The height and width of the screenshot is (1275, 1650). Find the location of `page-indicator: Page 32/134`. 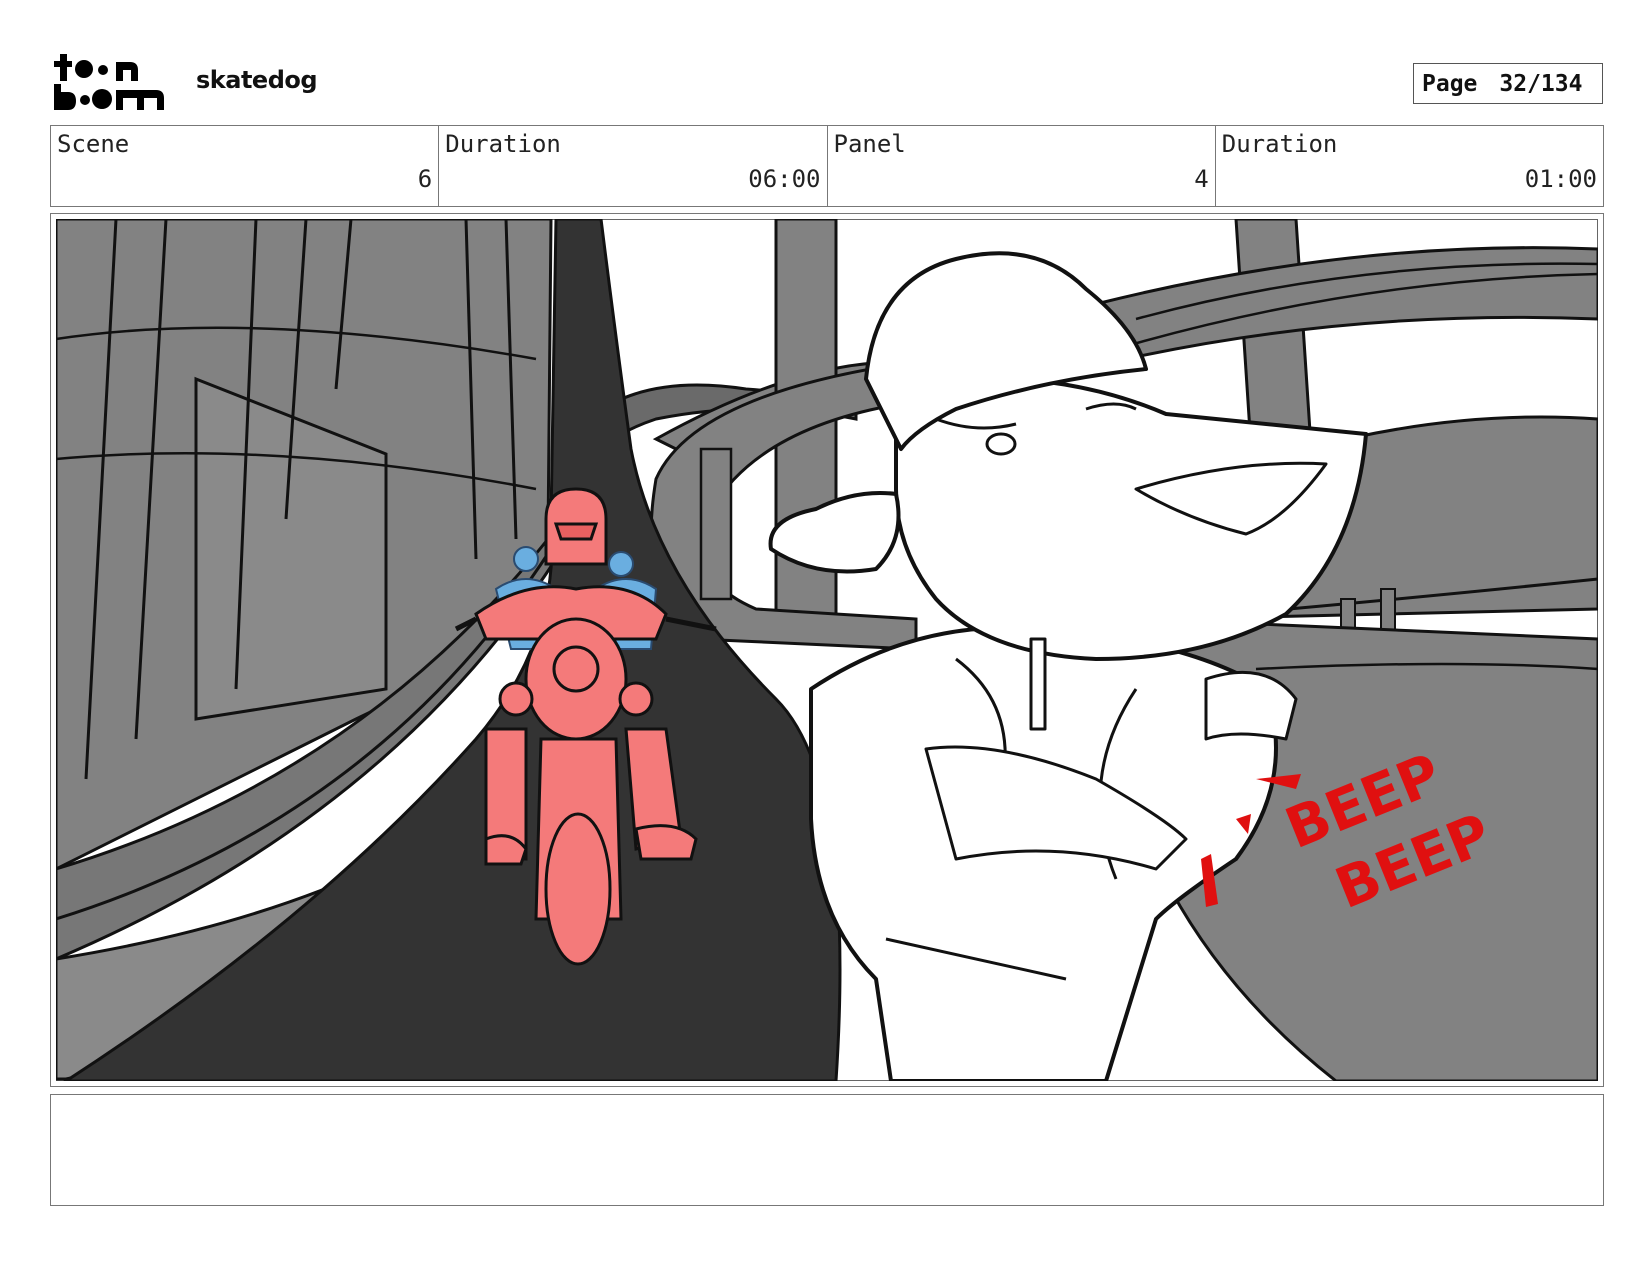

page-indicator: Page 32/134 is located at coordinates (1508, 83).